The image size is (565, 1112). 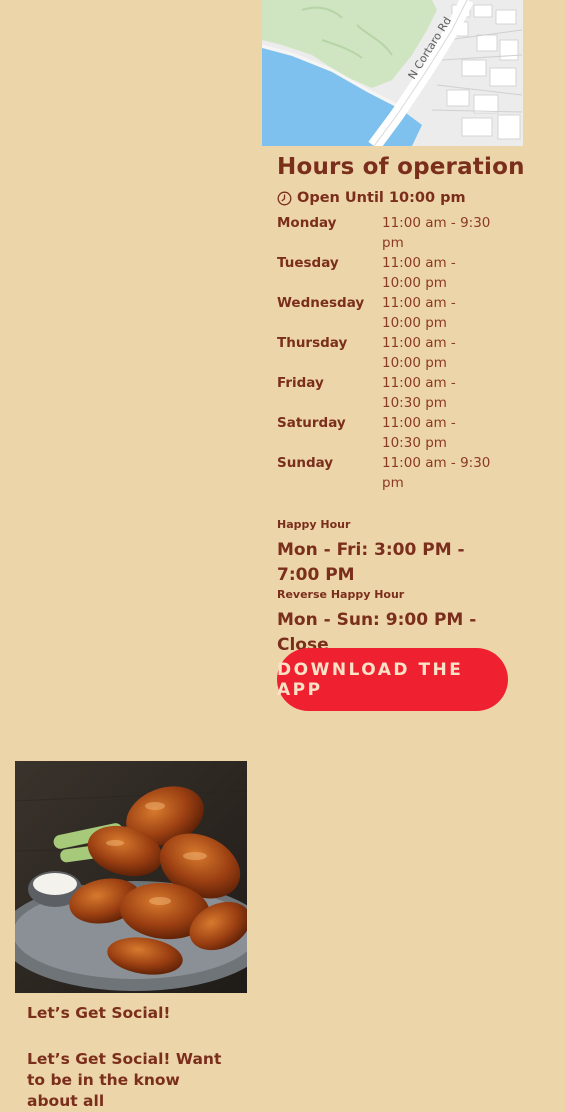 I want to click on social-heading: Let’s Get Social!, so click(x=99, y=1013).